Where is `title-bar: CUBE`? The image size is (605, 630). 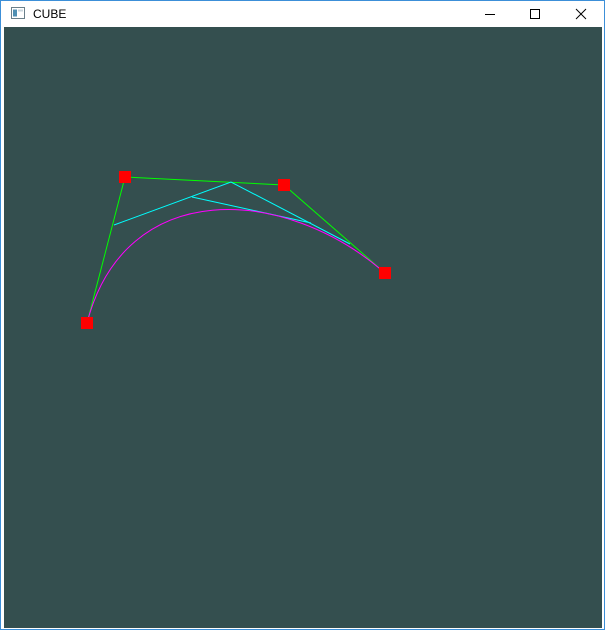 title-bar: CUBE is located at coordinates (302, 14).